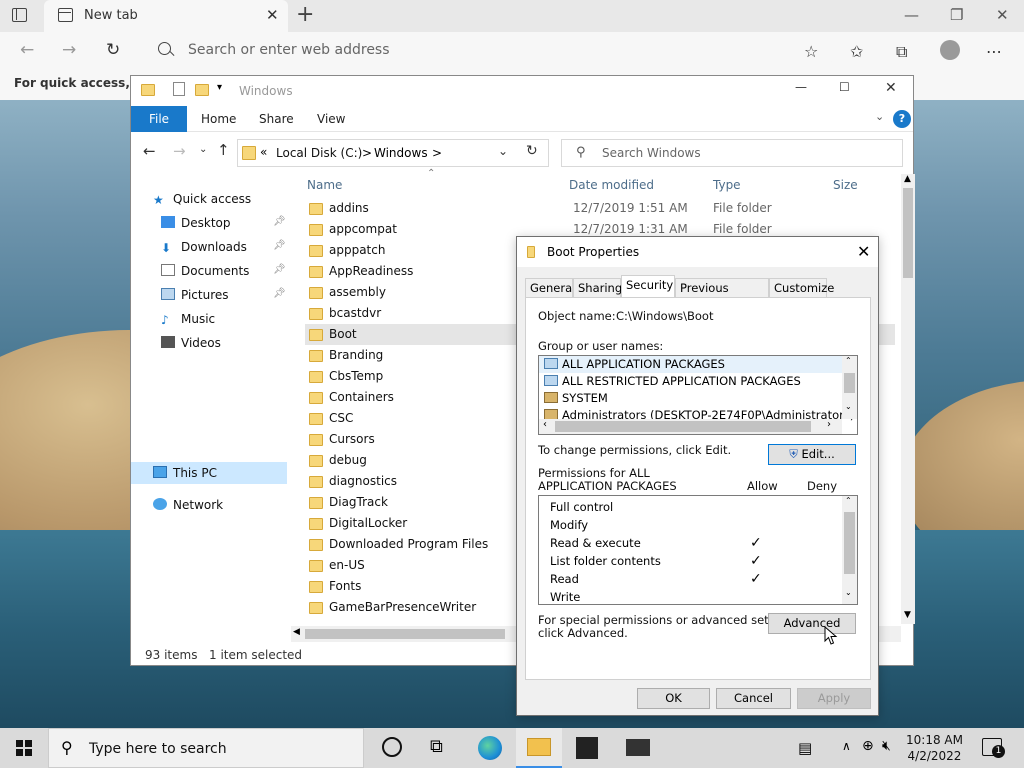 The height and width of the screenshot is (768, 1024). What do you see at coordinates (727, 185) in the screenshot?
I see `column-header-type: Type` at bounding box center [727, 185].